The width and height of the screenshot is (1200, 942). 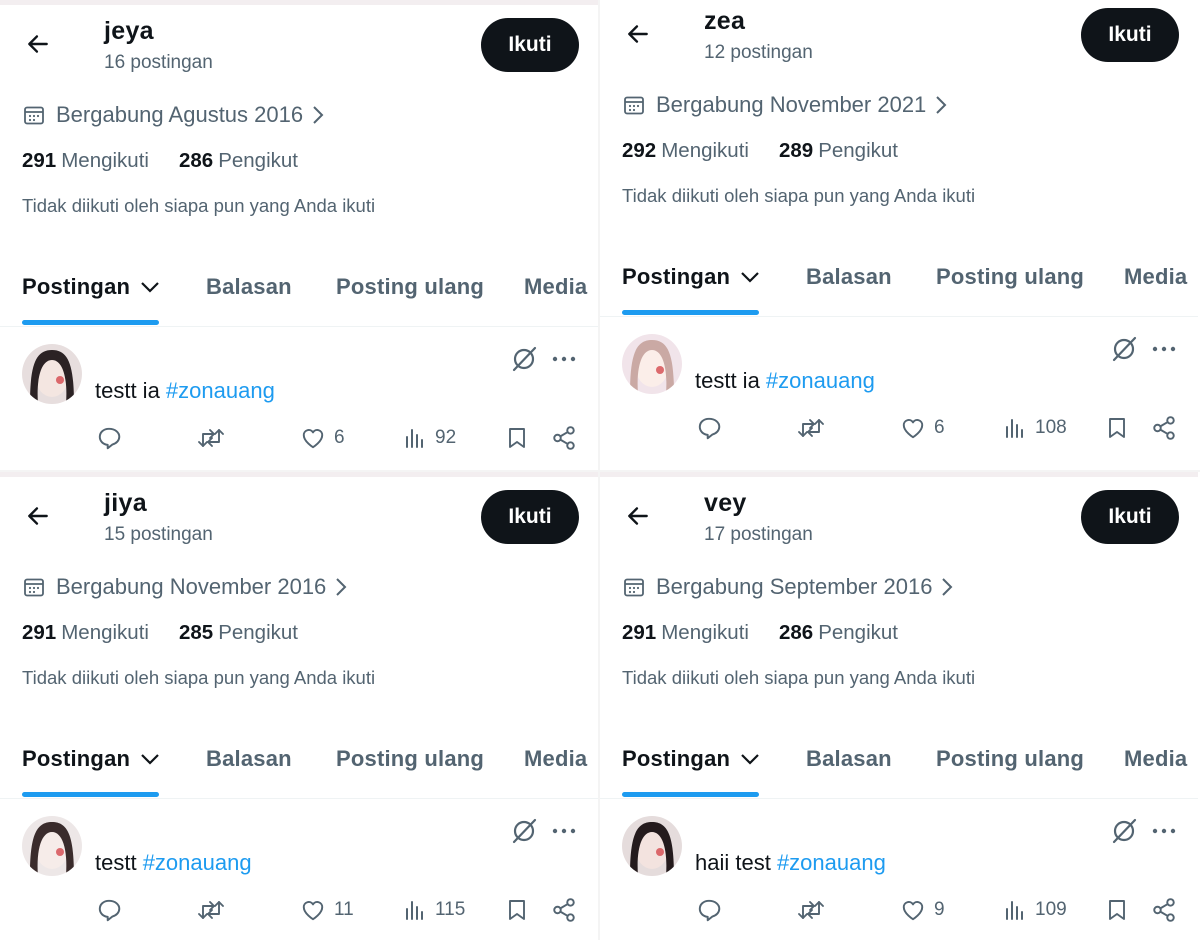 What do you see at coordinates (450, 909) in the screenshot?
I see `views-count: 115` at bounding box center [450, 909].